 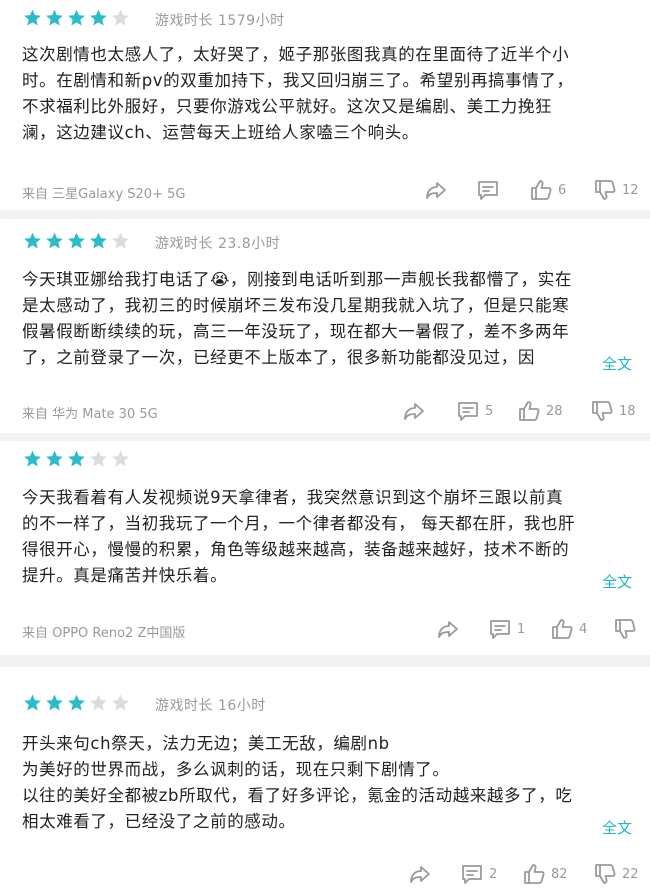 What do you see at coordinates (296, 54) in the screenshot?
I see `review-line: 这次剧情也太感人了，太好哭了，姬子那张图我真的在里面待了近半个小` at bounding box center [296, 54].